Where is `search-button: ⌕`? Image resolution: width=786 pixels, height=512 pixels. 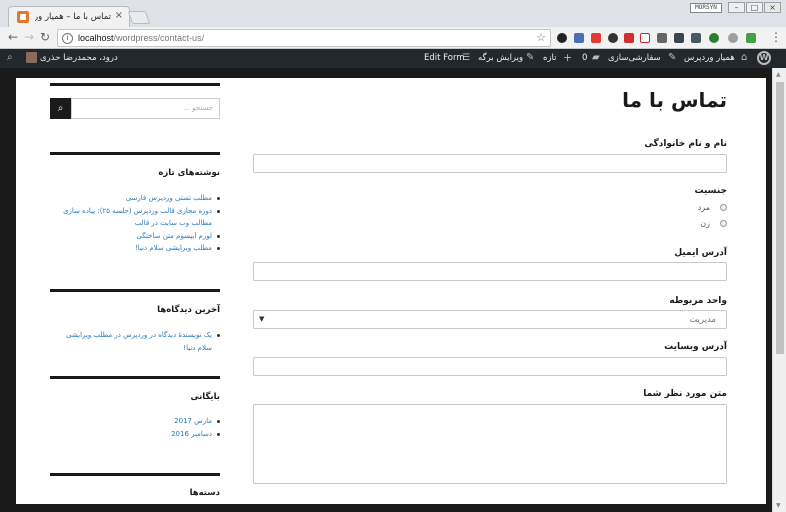 search-button: ⌕ is located at coordinates (60, 108).